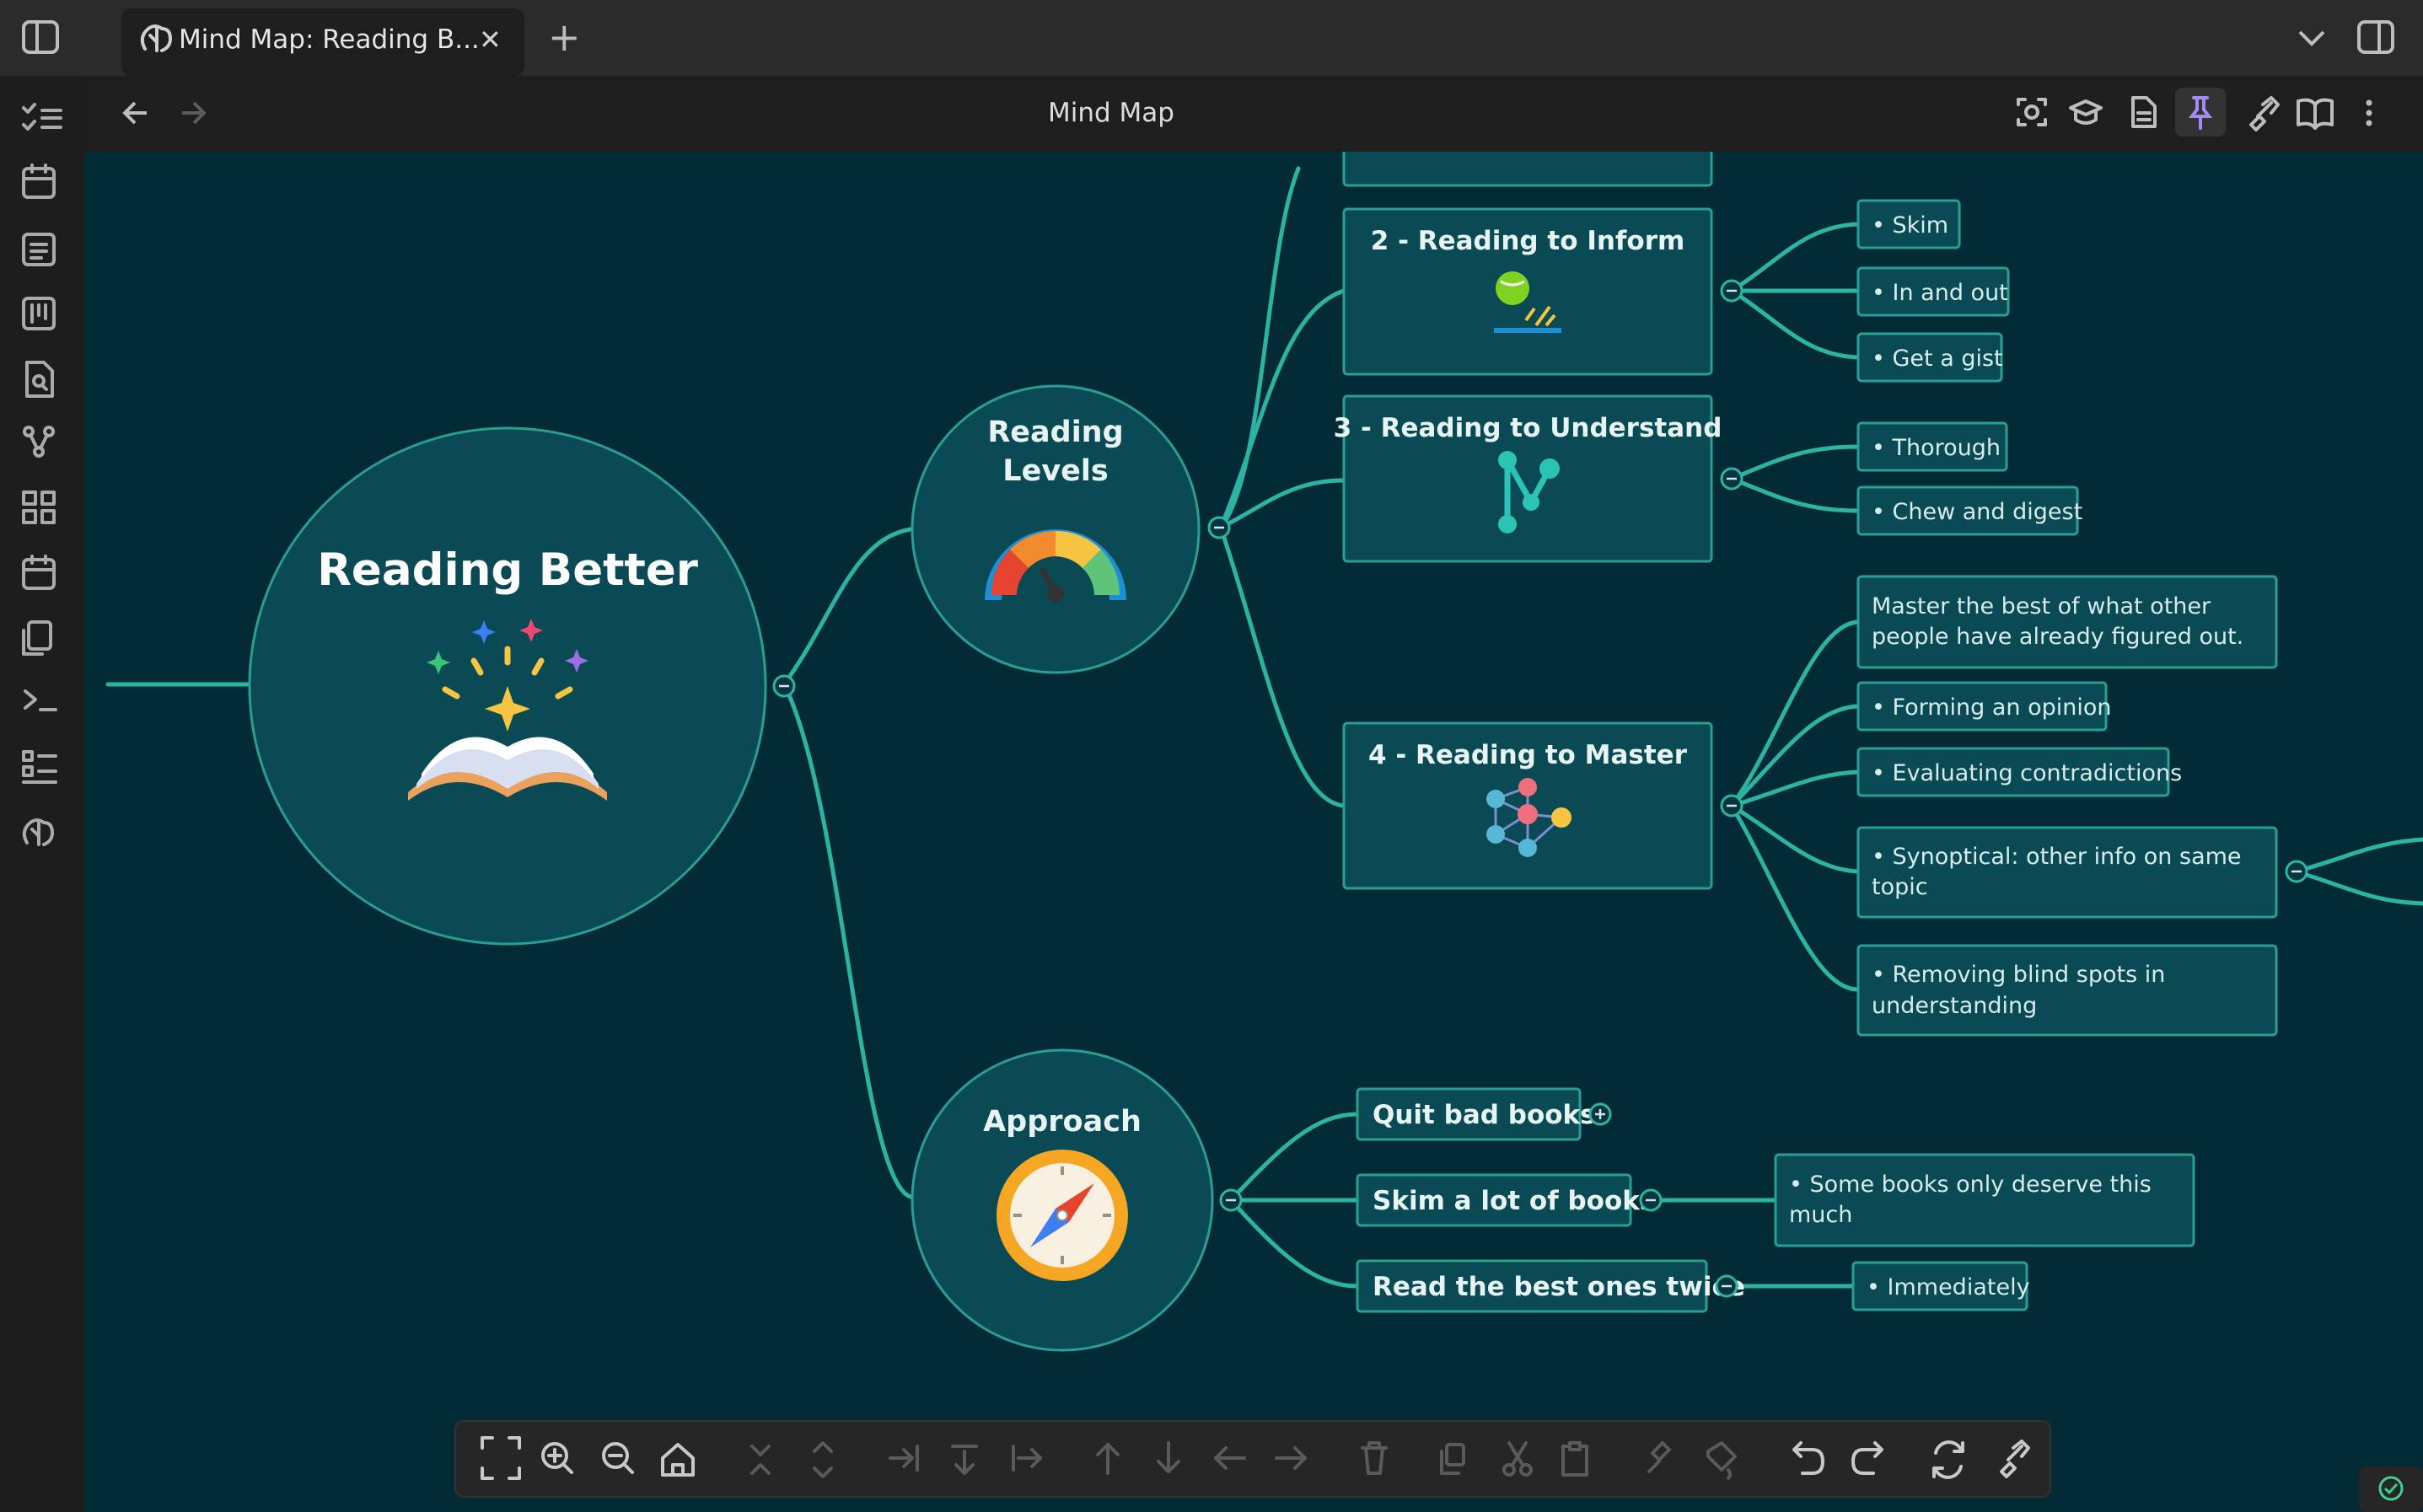 This screenshot has width=2423, height=1512. I want to click on leaf-in-and-out: • In and out, so click(1933, 291).